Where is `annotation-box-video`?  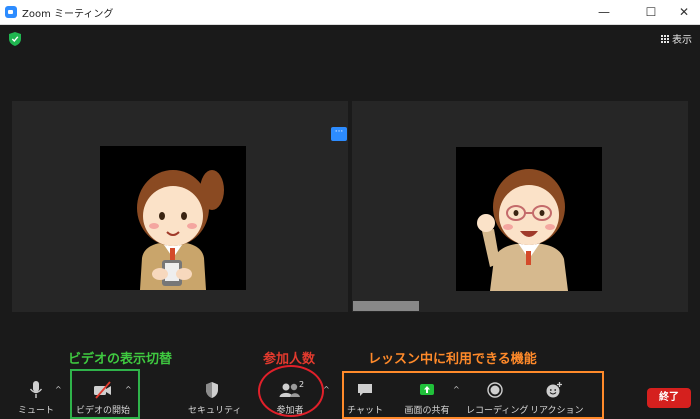 annotation-box-video is located at coordinates (105, 394).